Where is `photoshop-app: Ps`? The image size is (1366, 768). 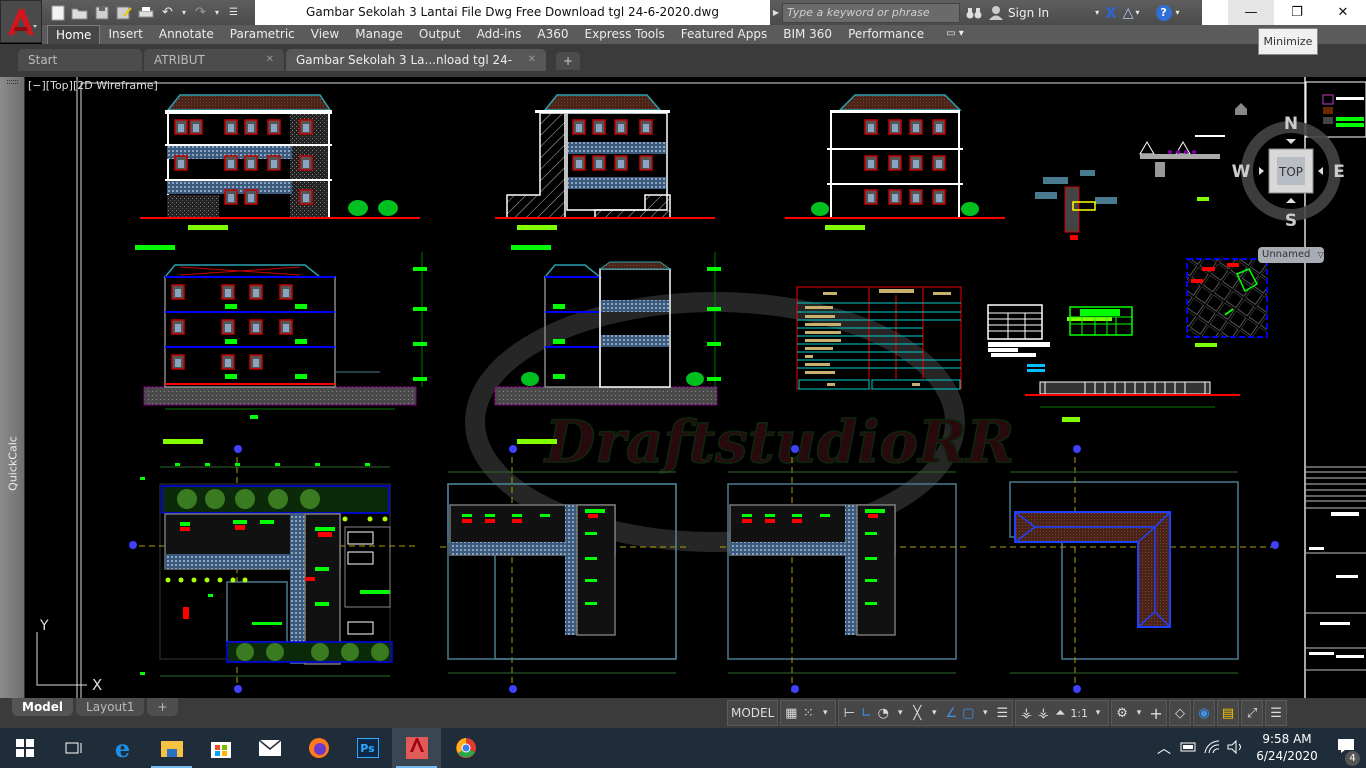 photoshop-app: Ps is located at coordinates (367, 748).